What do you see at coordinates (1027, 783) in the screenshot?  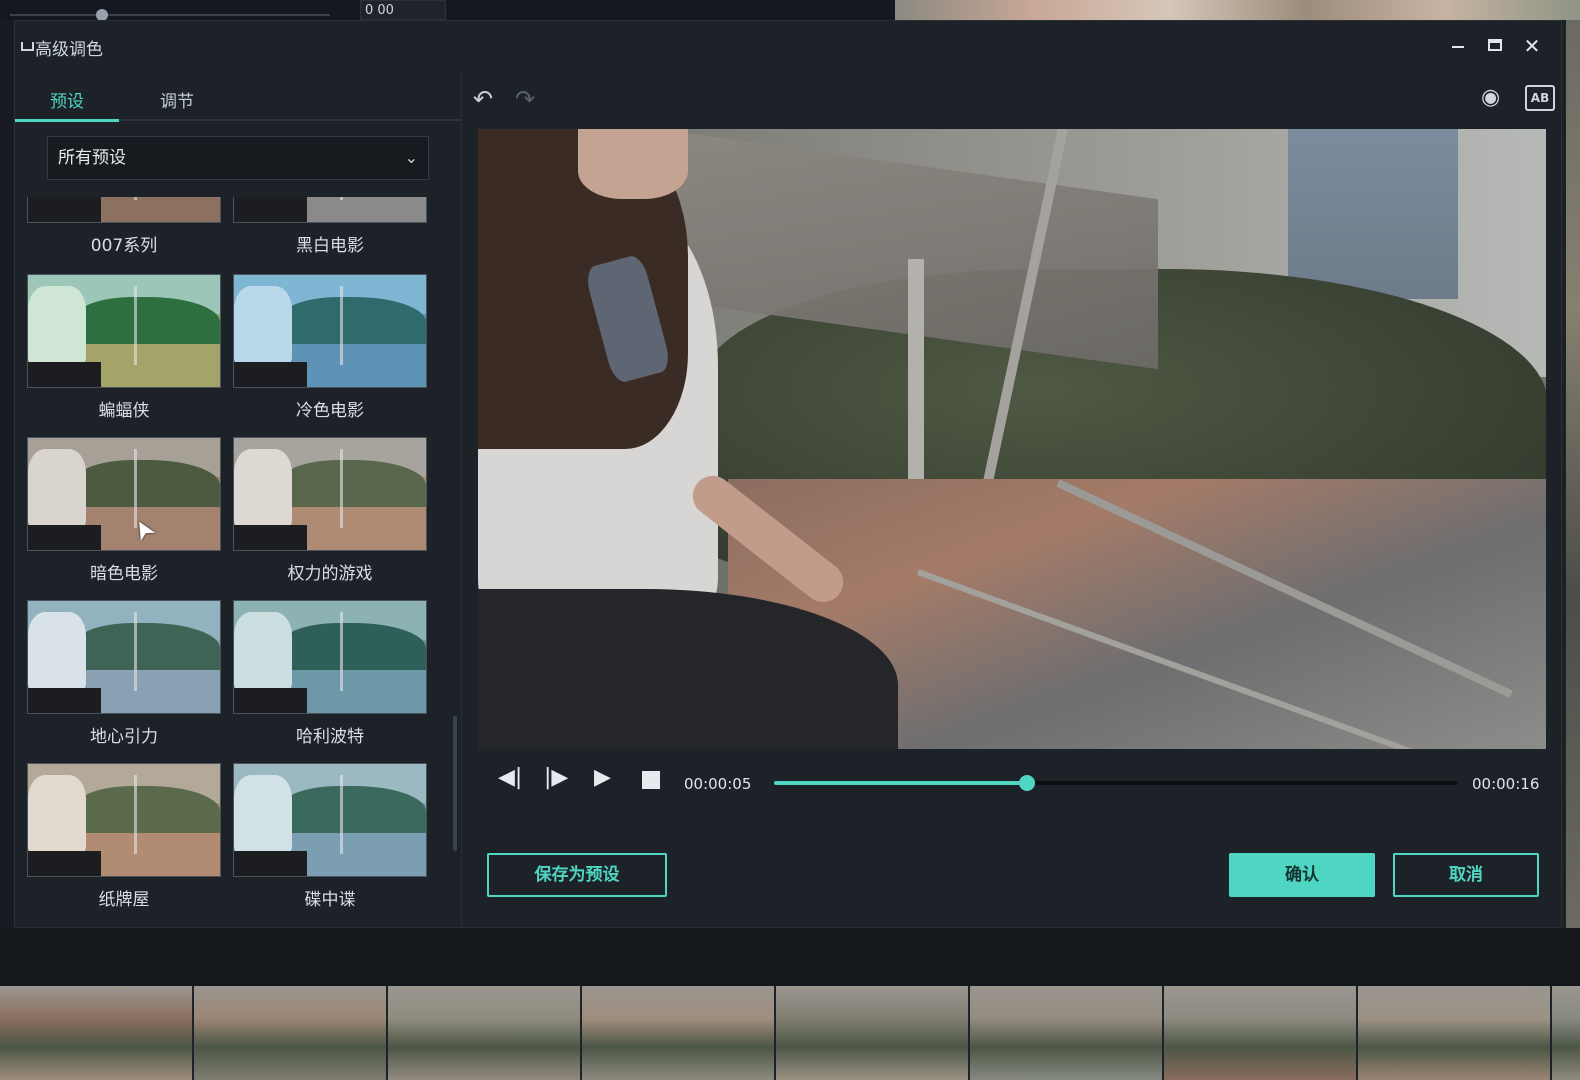 I see `timeline-handle` at bounding box center [1027, 783].